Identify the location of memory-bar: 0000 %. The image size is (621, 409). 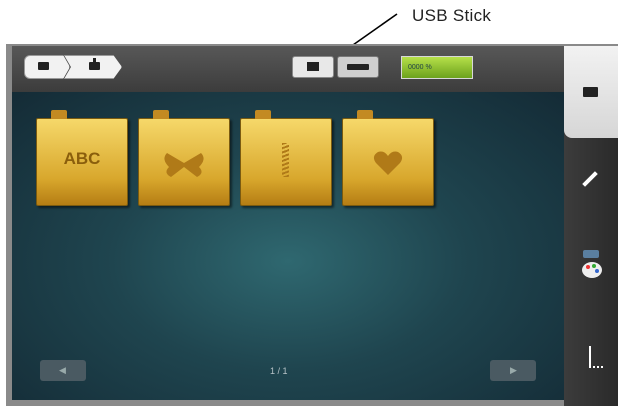
(437, 67).